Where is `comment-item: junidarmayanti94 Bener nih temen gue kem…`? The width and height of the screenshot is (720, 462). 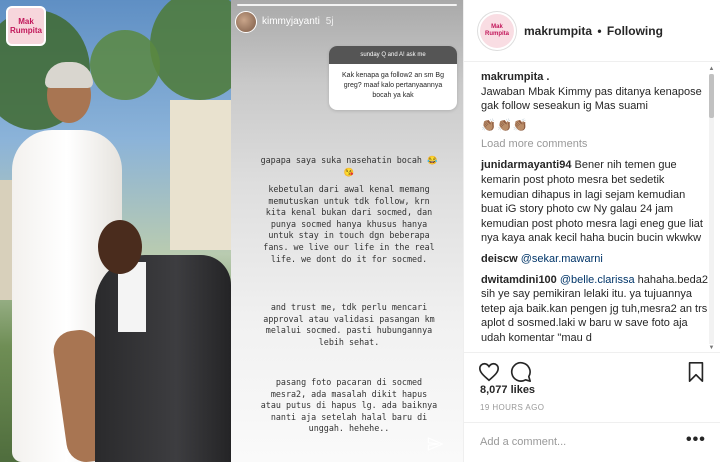
comment-item: junidarmayanti94 Bener nih temen gue kem… is located at coordinates (595, 202).